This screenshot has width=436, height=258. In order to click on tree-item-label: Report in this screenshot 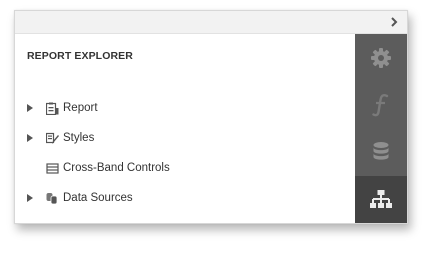, I will do `click(80, 108)`.